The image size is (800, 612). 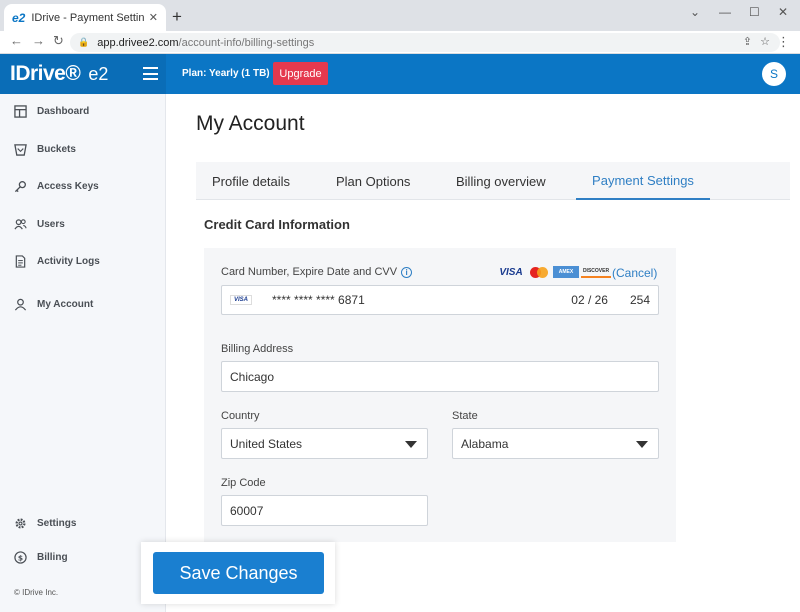 I want to click on page-title: My Account, so click(x=250, y=123).